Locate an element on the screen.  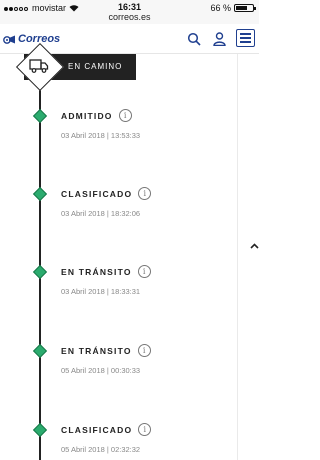
menu-button is located at coordinates (245, 38).